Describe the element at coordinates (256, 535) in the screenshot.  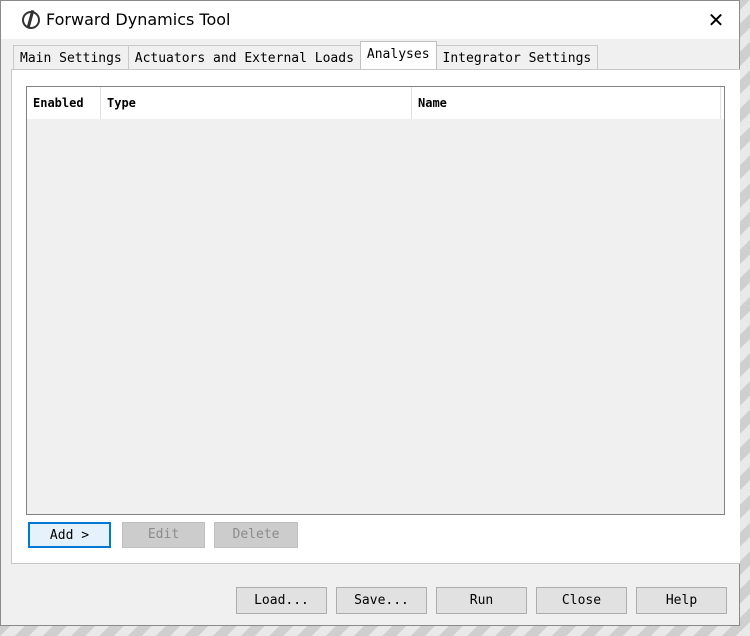
I see `delete-analysis-button: Delete` at that location.